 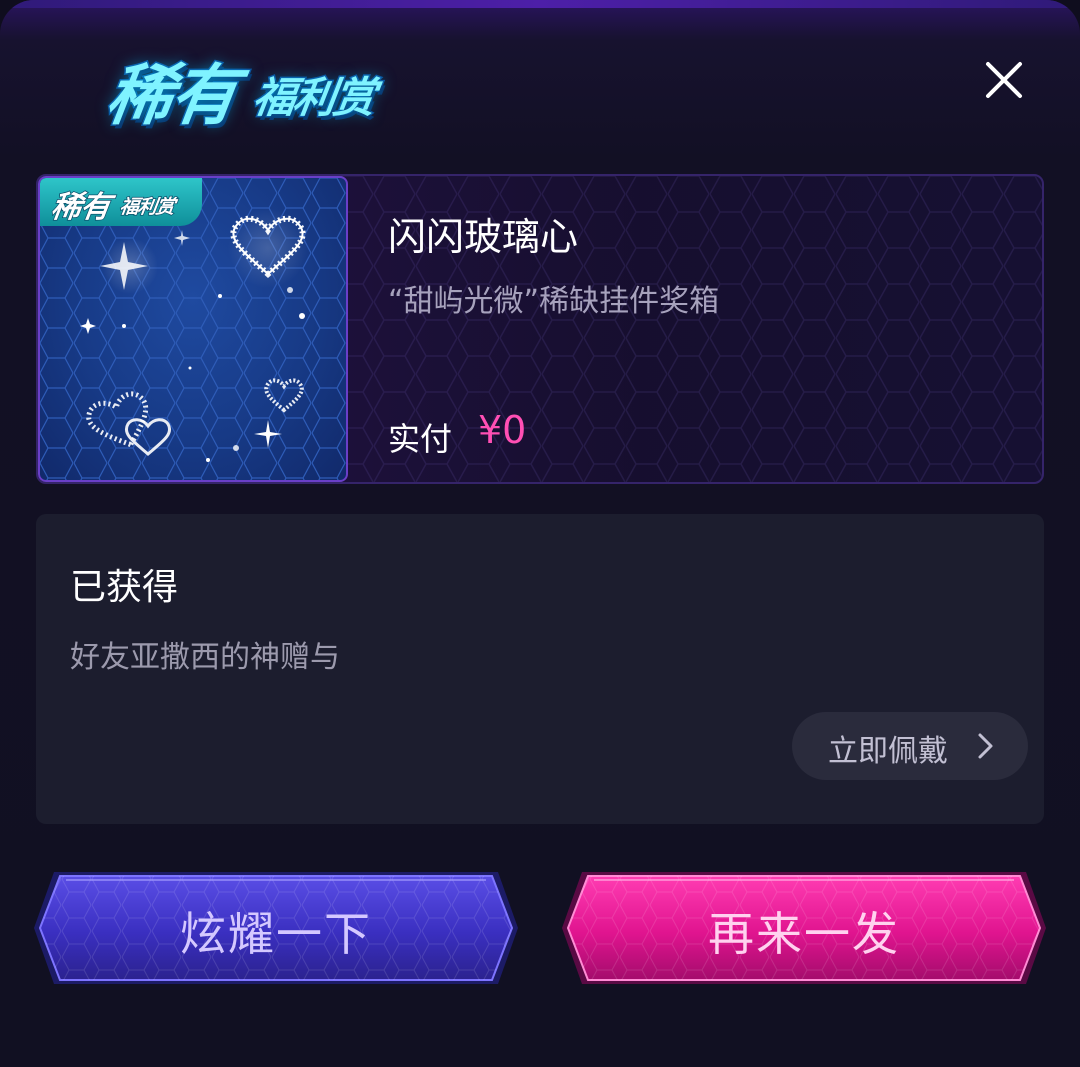 I want to click on show-off-label: 炫耀一下, so click(x=276, y=934).